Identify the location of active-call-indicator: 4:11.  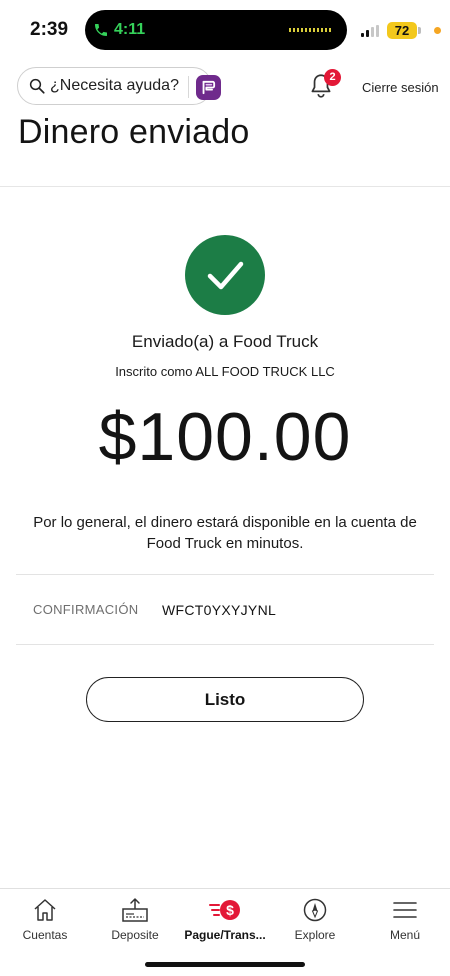
(119, 30).